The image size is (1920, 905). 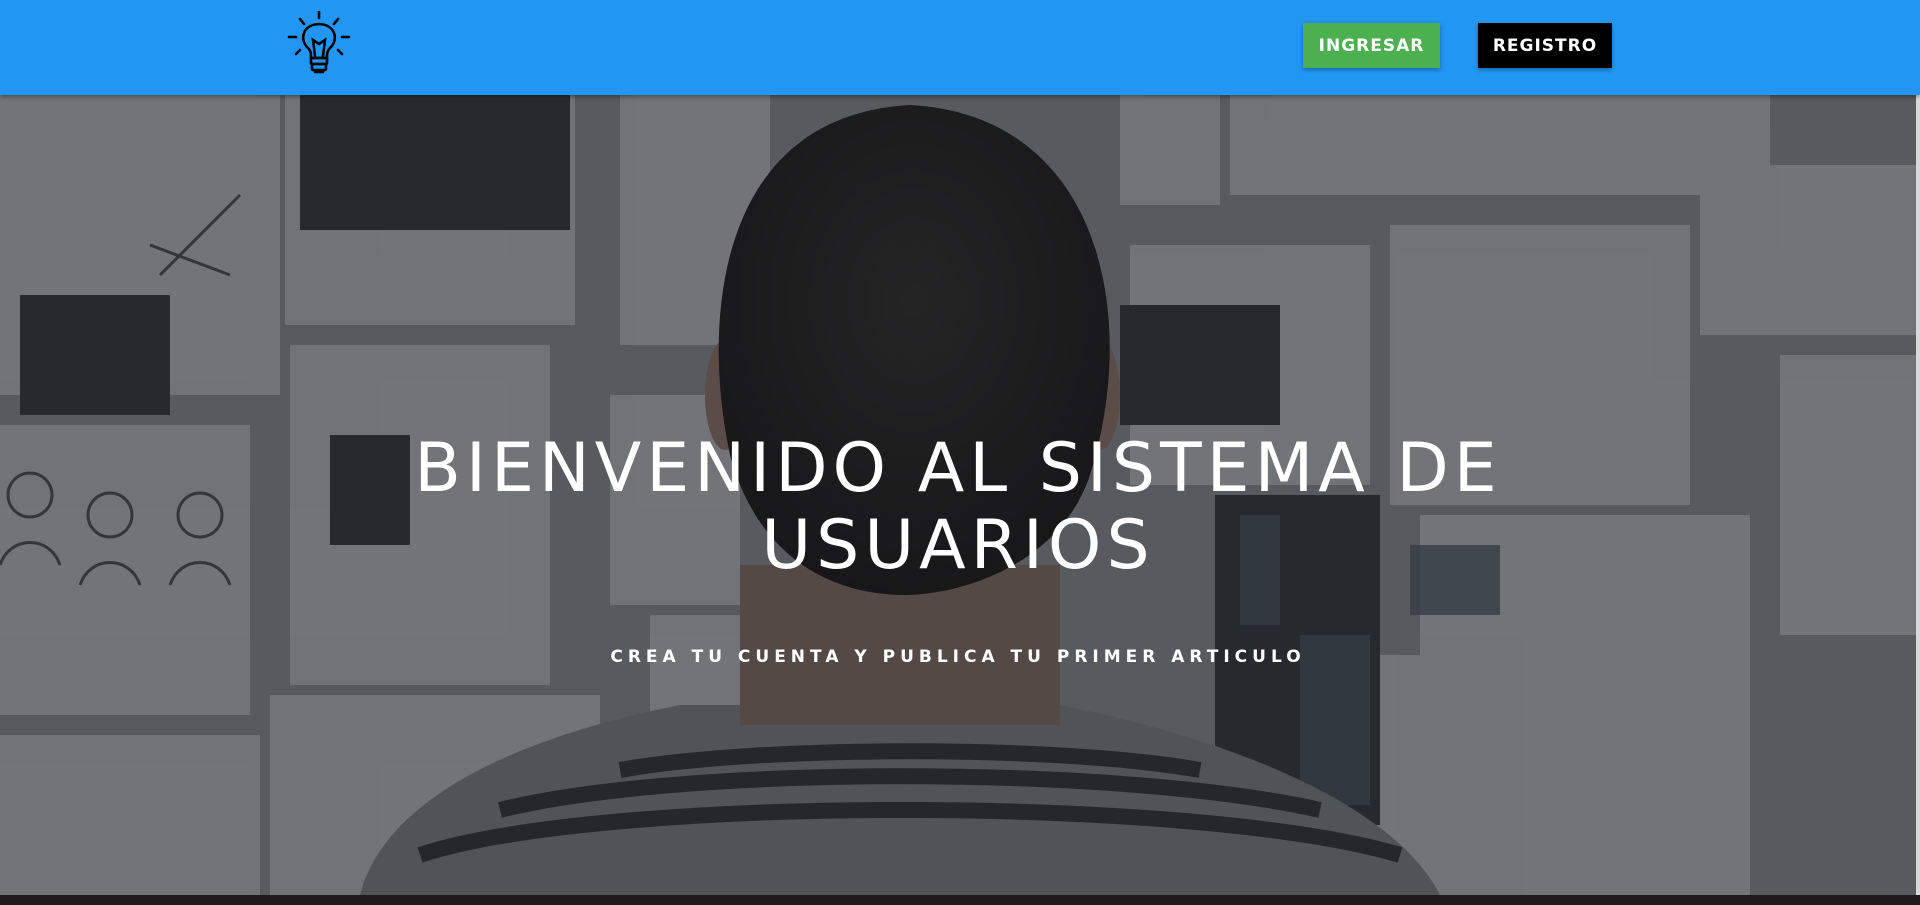 What do you see at coordinates (960, 47) in the screenshot?
I see `top-navbar: INGRESAR REGISTRO` at bounding box center [960, 47].